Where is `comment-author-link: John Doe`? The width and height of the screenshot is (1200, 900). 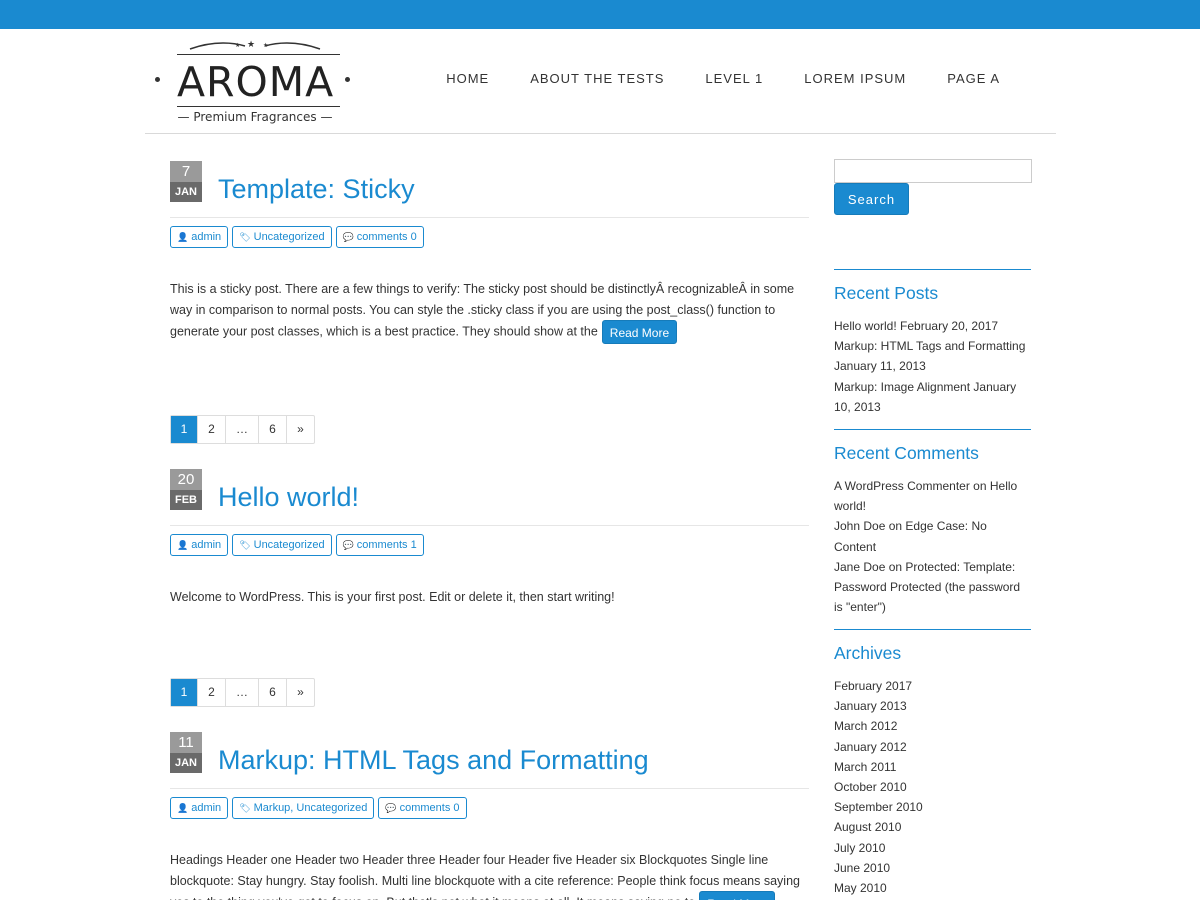
comment-author-link: John Doe is located at coordinates (859, 526).